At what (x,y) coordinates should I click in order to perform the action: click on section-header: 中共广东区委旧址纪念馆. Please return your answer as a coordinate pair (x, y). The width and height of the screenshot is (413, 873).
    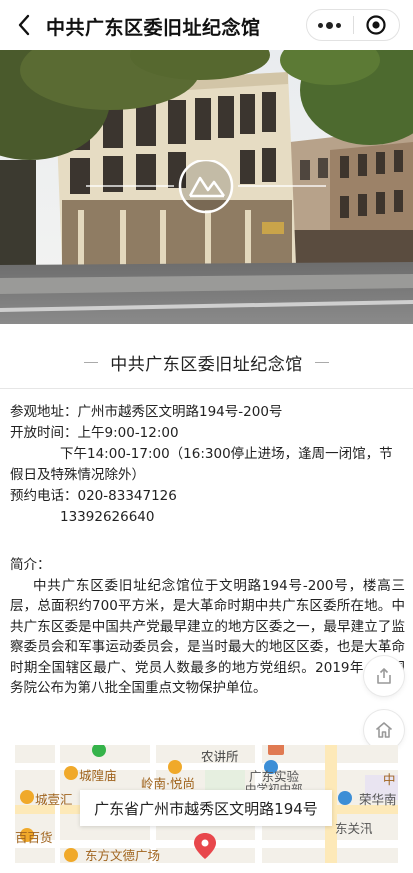
    Looking at the image, I should click on (206, 362).